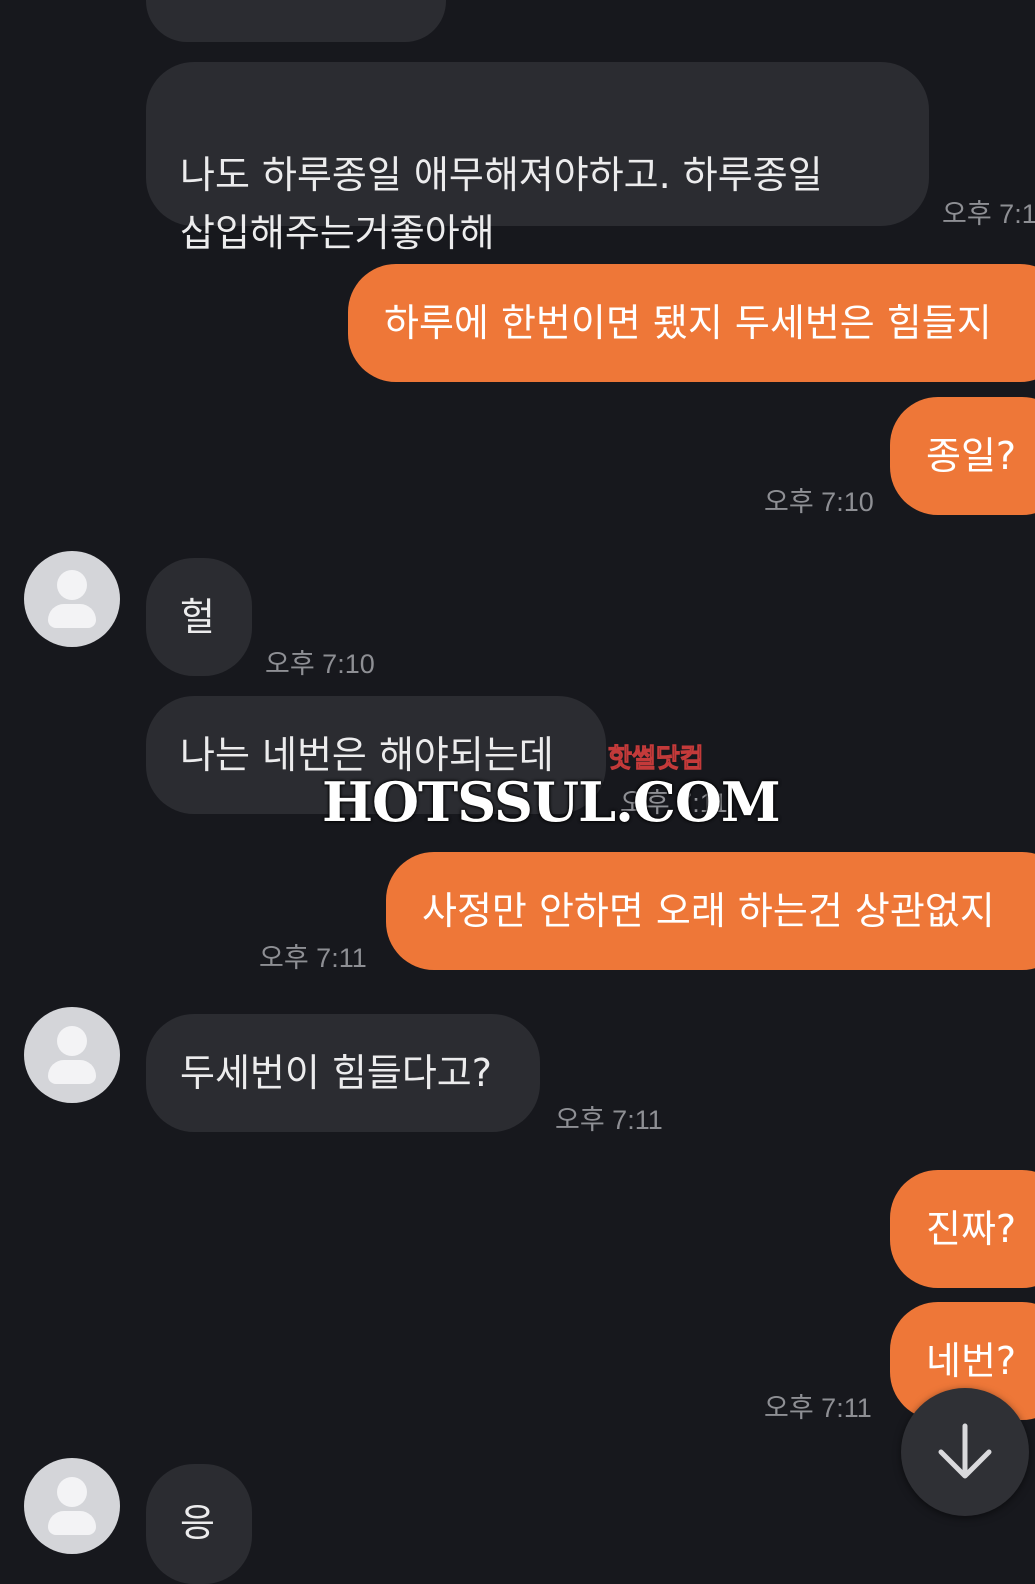 The image size is (1035, 1584). What do you see at coordinates (988, 214) in the screenshot?
I see `message-time: 오후 7:1` at bounding box center [988, 214].